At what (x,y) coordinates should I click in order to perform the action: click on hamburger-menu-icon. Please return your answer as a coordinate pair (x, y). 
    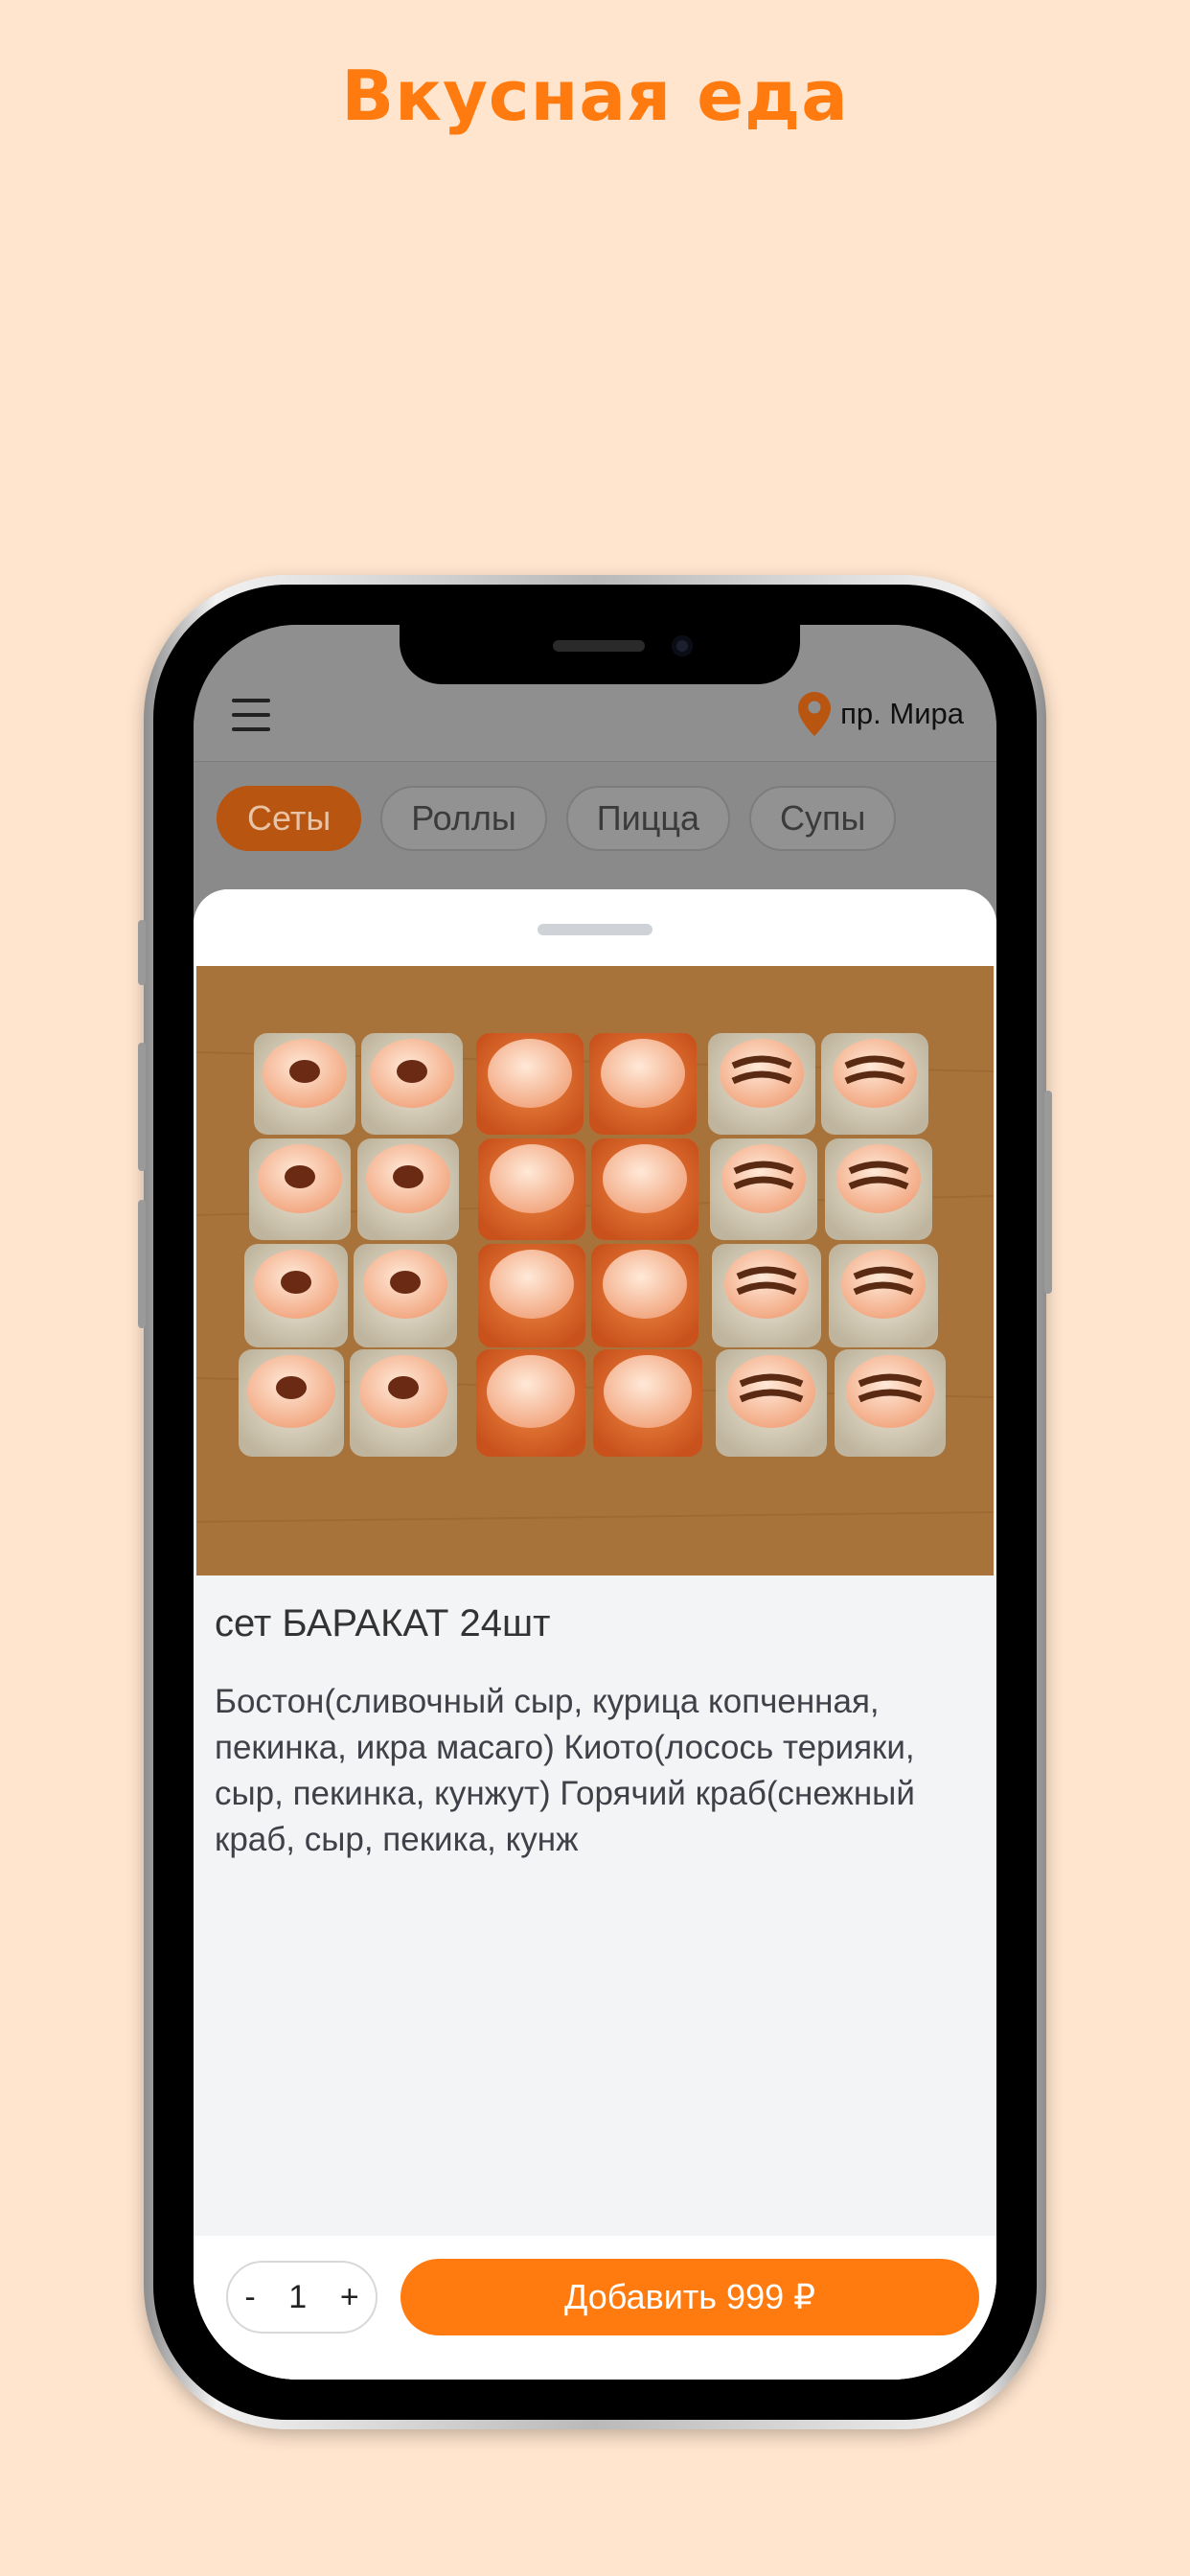
    Looking at the image, I should click on (251, 715).